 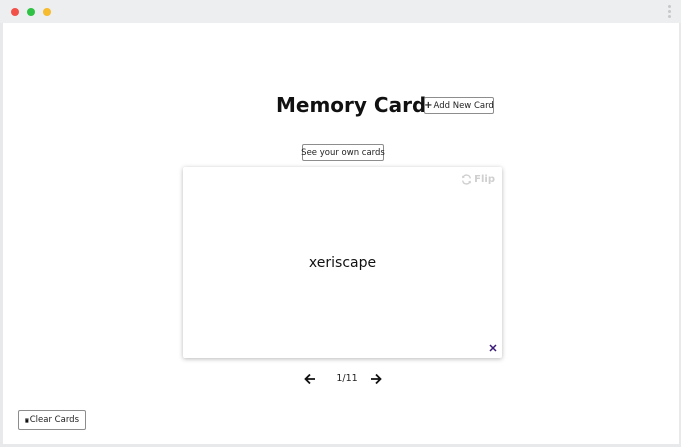 What do you see at coordinates (31, 12) in the screenshot?
I see `maximize-window-button` at bounding box center [31, 12].